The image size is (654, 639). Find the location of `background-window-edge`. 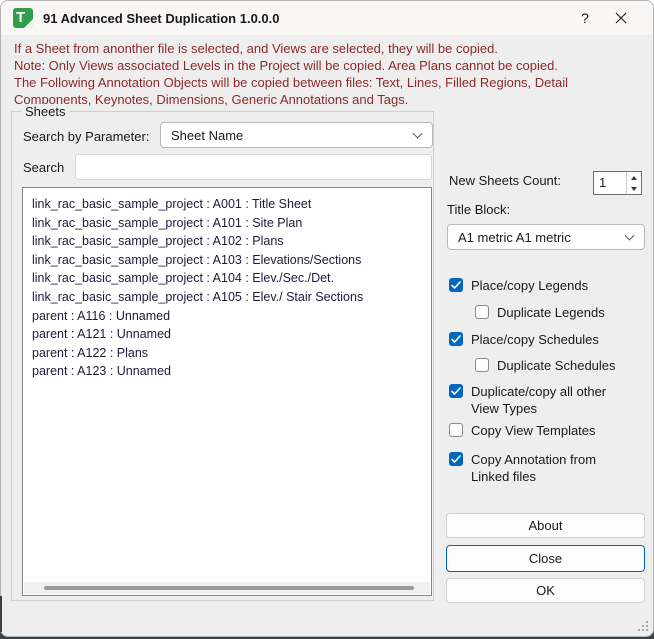

background-window-edge is located at coordinates (1, 614).